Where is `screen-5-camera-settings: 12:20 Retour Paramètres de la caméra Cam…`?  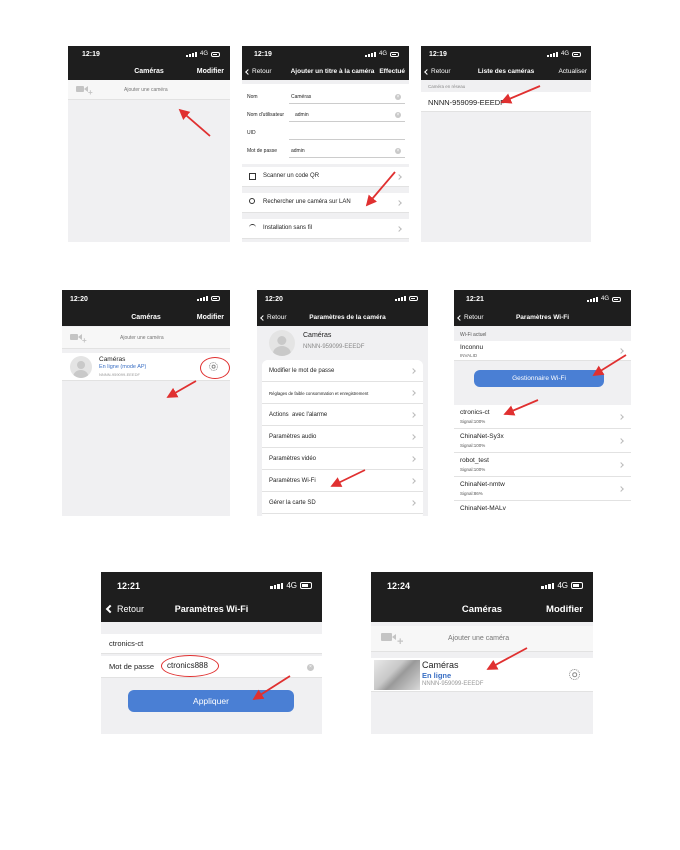 screen-5-camera-settings: 12:20 Retour Paramètres de la caméra Cam… is located at coordinates (342, 403).